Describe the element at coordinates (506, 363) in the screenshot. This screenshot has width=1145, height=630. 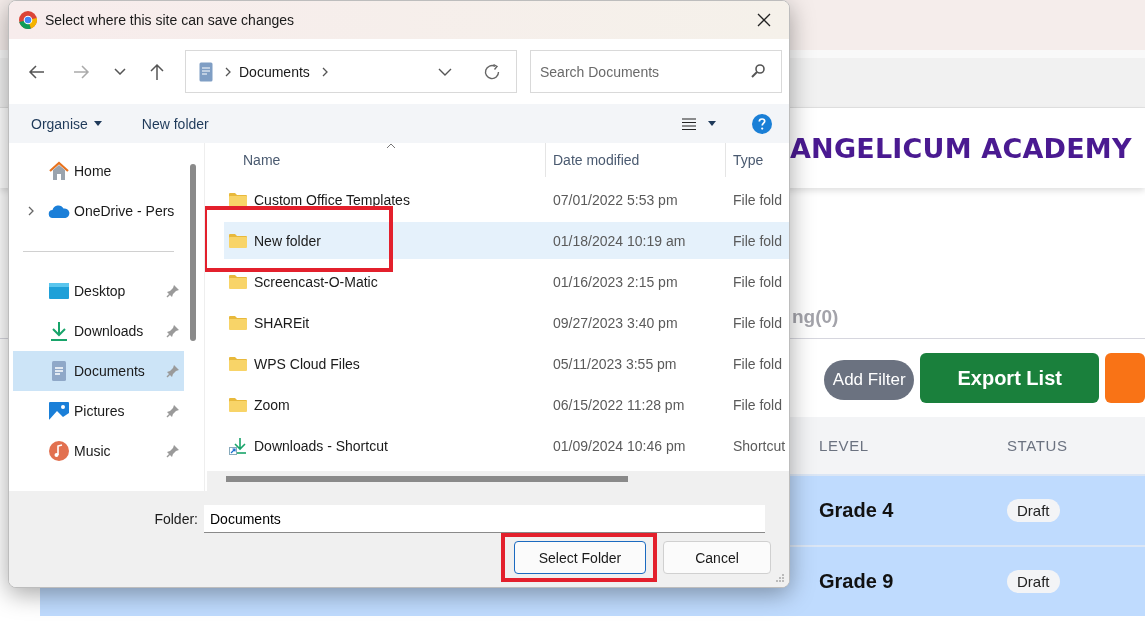
I see `file-row: WPS Cloud Files 05/11/2023 3:55 pm File fold` at that location.